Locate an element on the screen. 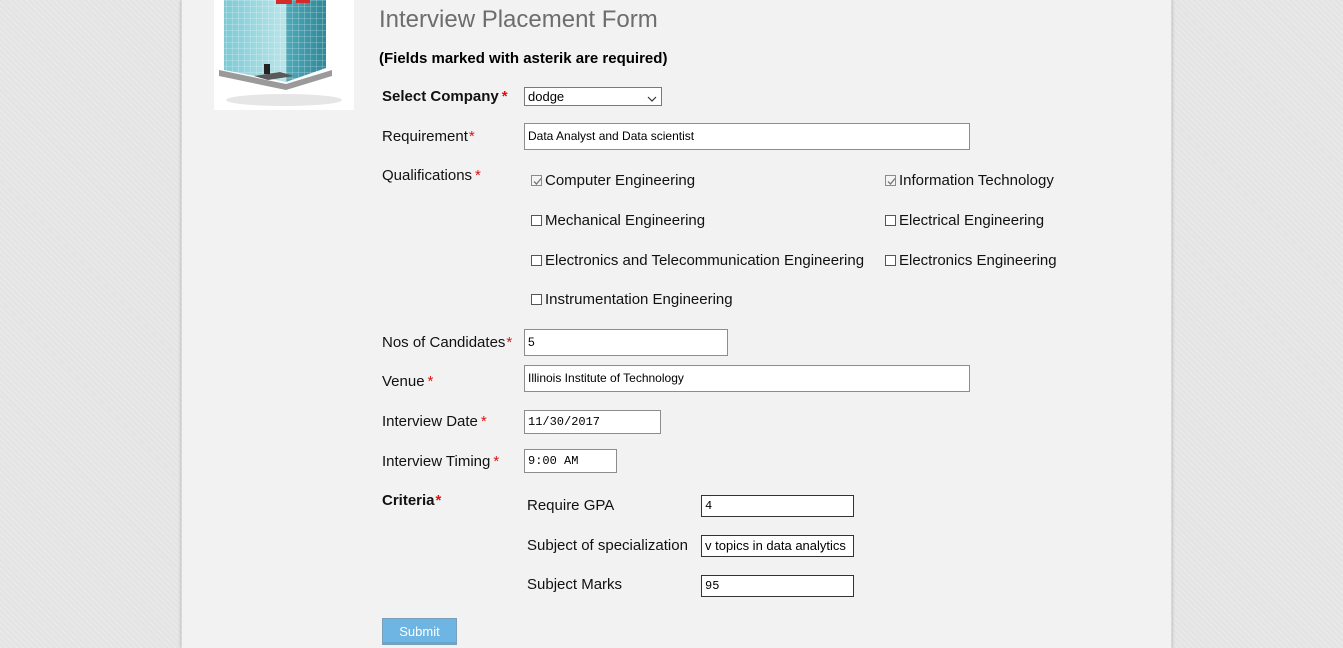 The width and height of the screenshot is (1343, 648). requirement-input: Data Analyst and Data scientist is located at coordinates (747, 136).